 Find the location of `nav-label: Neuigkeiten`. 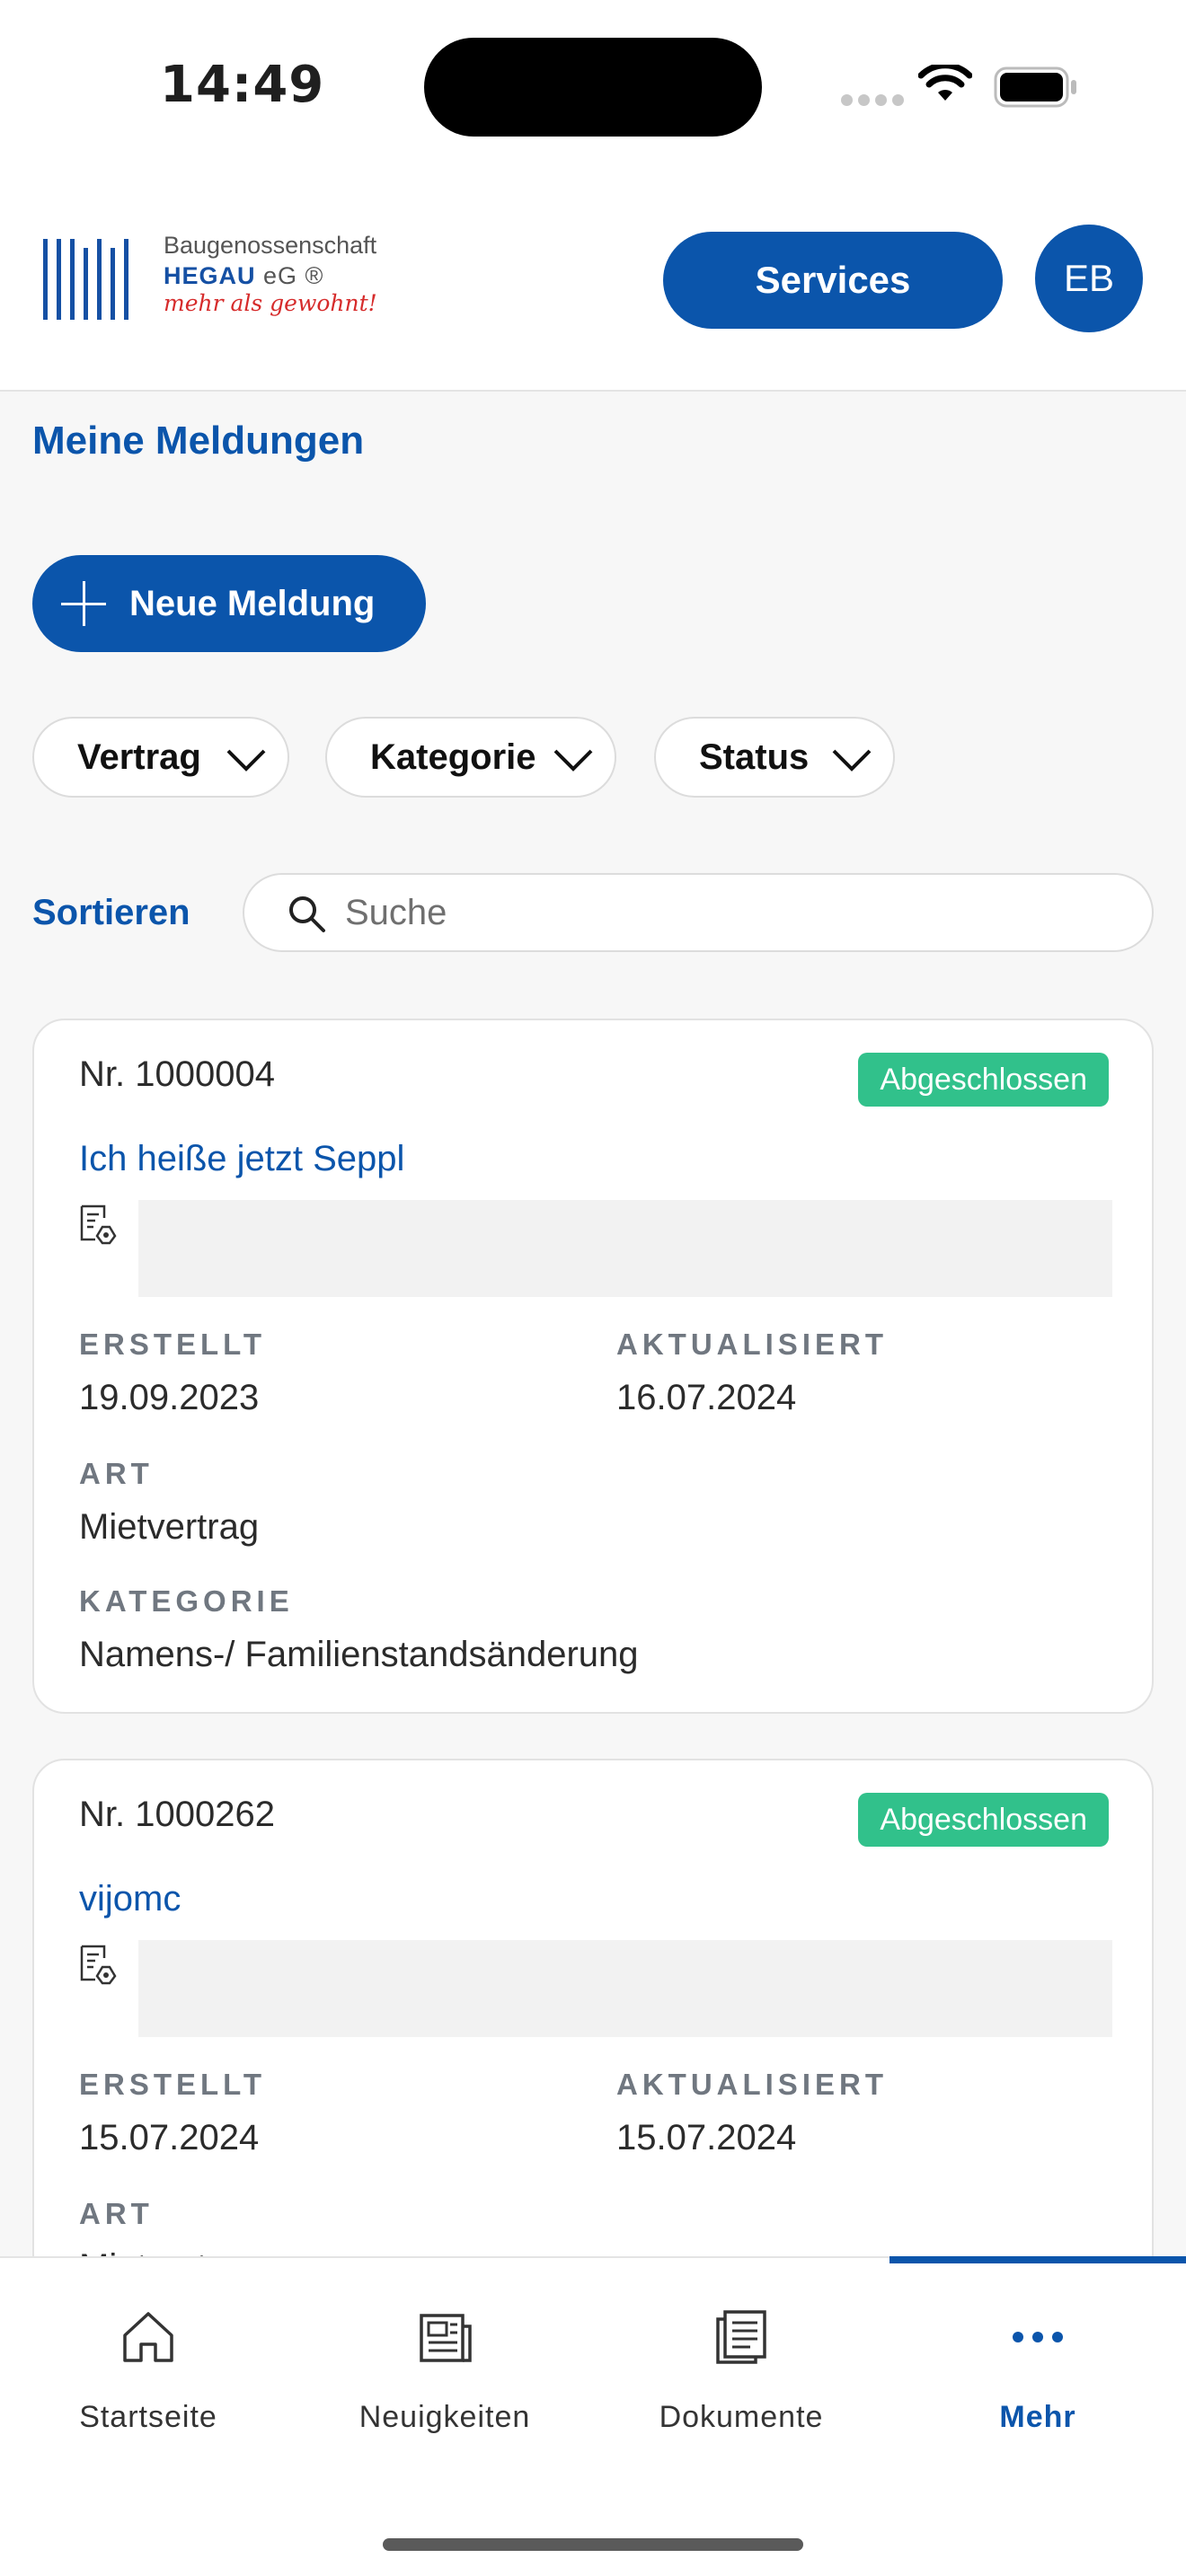

nav-label: Neuigkeiten is located at coordinates (444, 2417).